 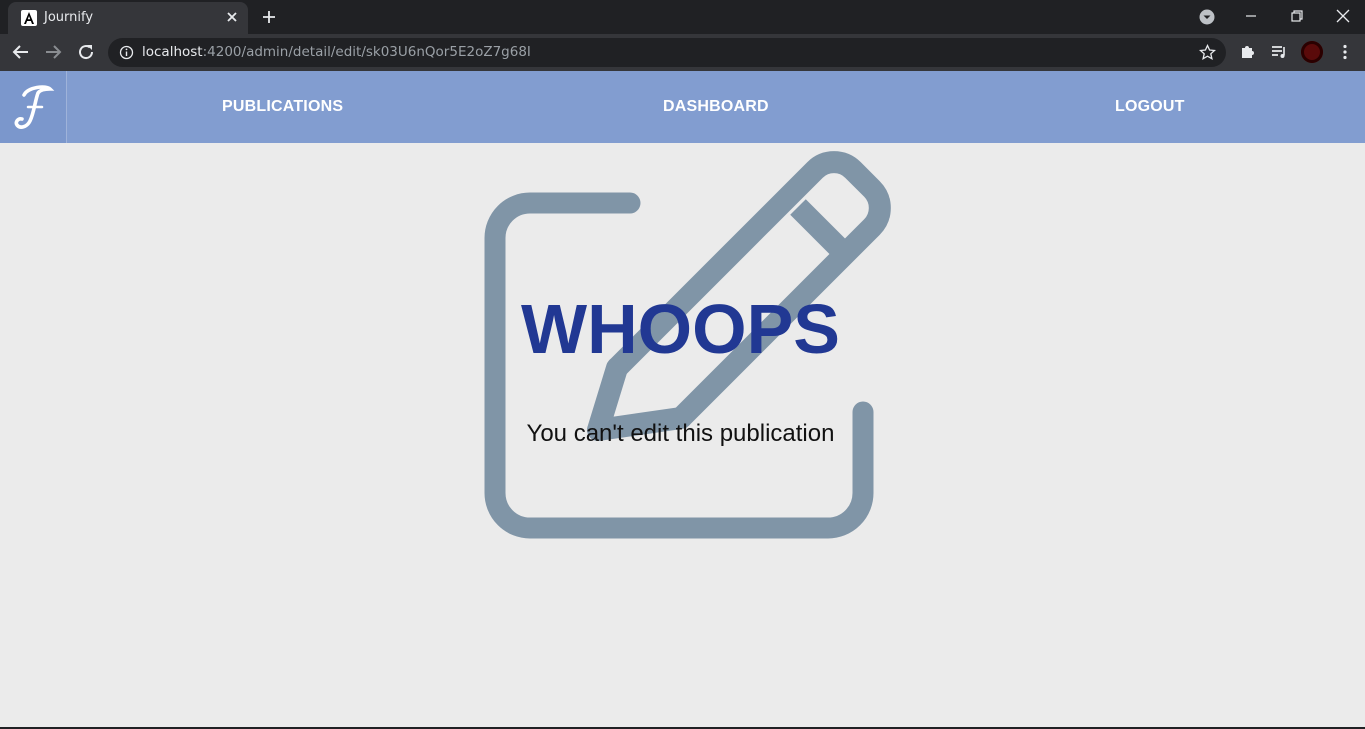 What do you see at coordinates (21, 52) in the screenshot?
I see `back-icon` at bounding box center [21, 52].